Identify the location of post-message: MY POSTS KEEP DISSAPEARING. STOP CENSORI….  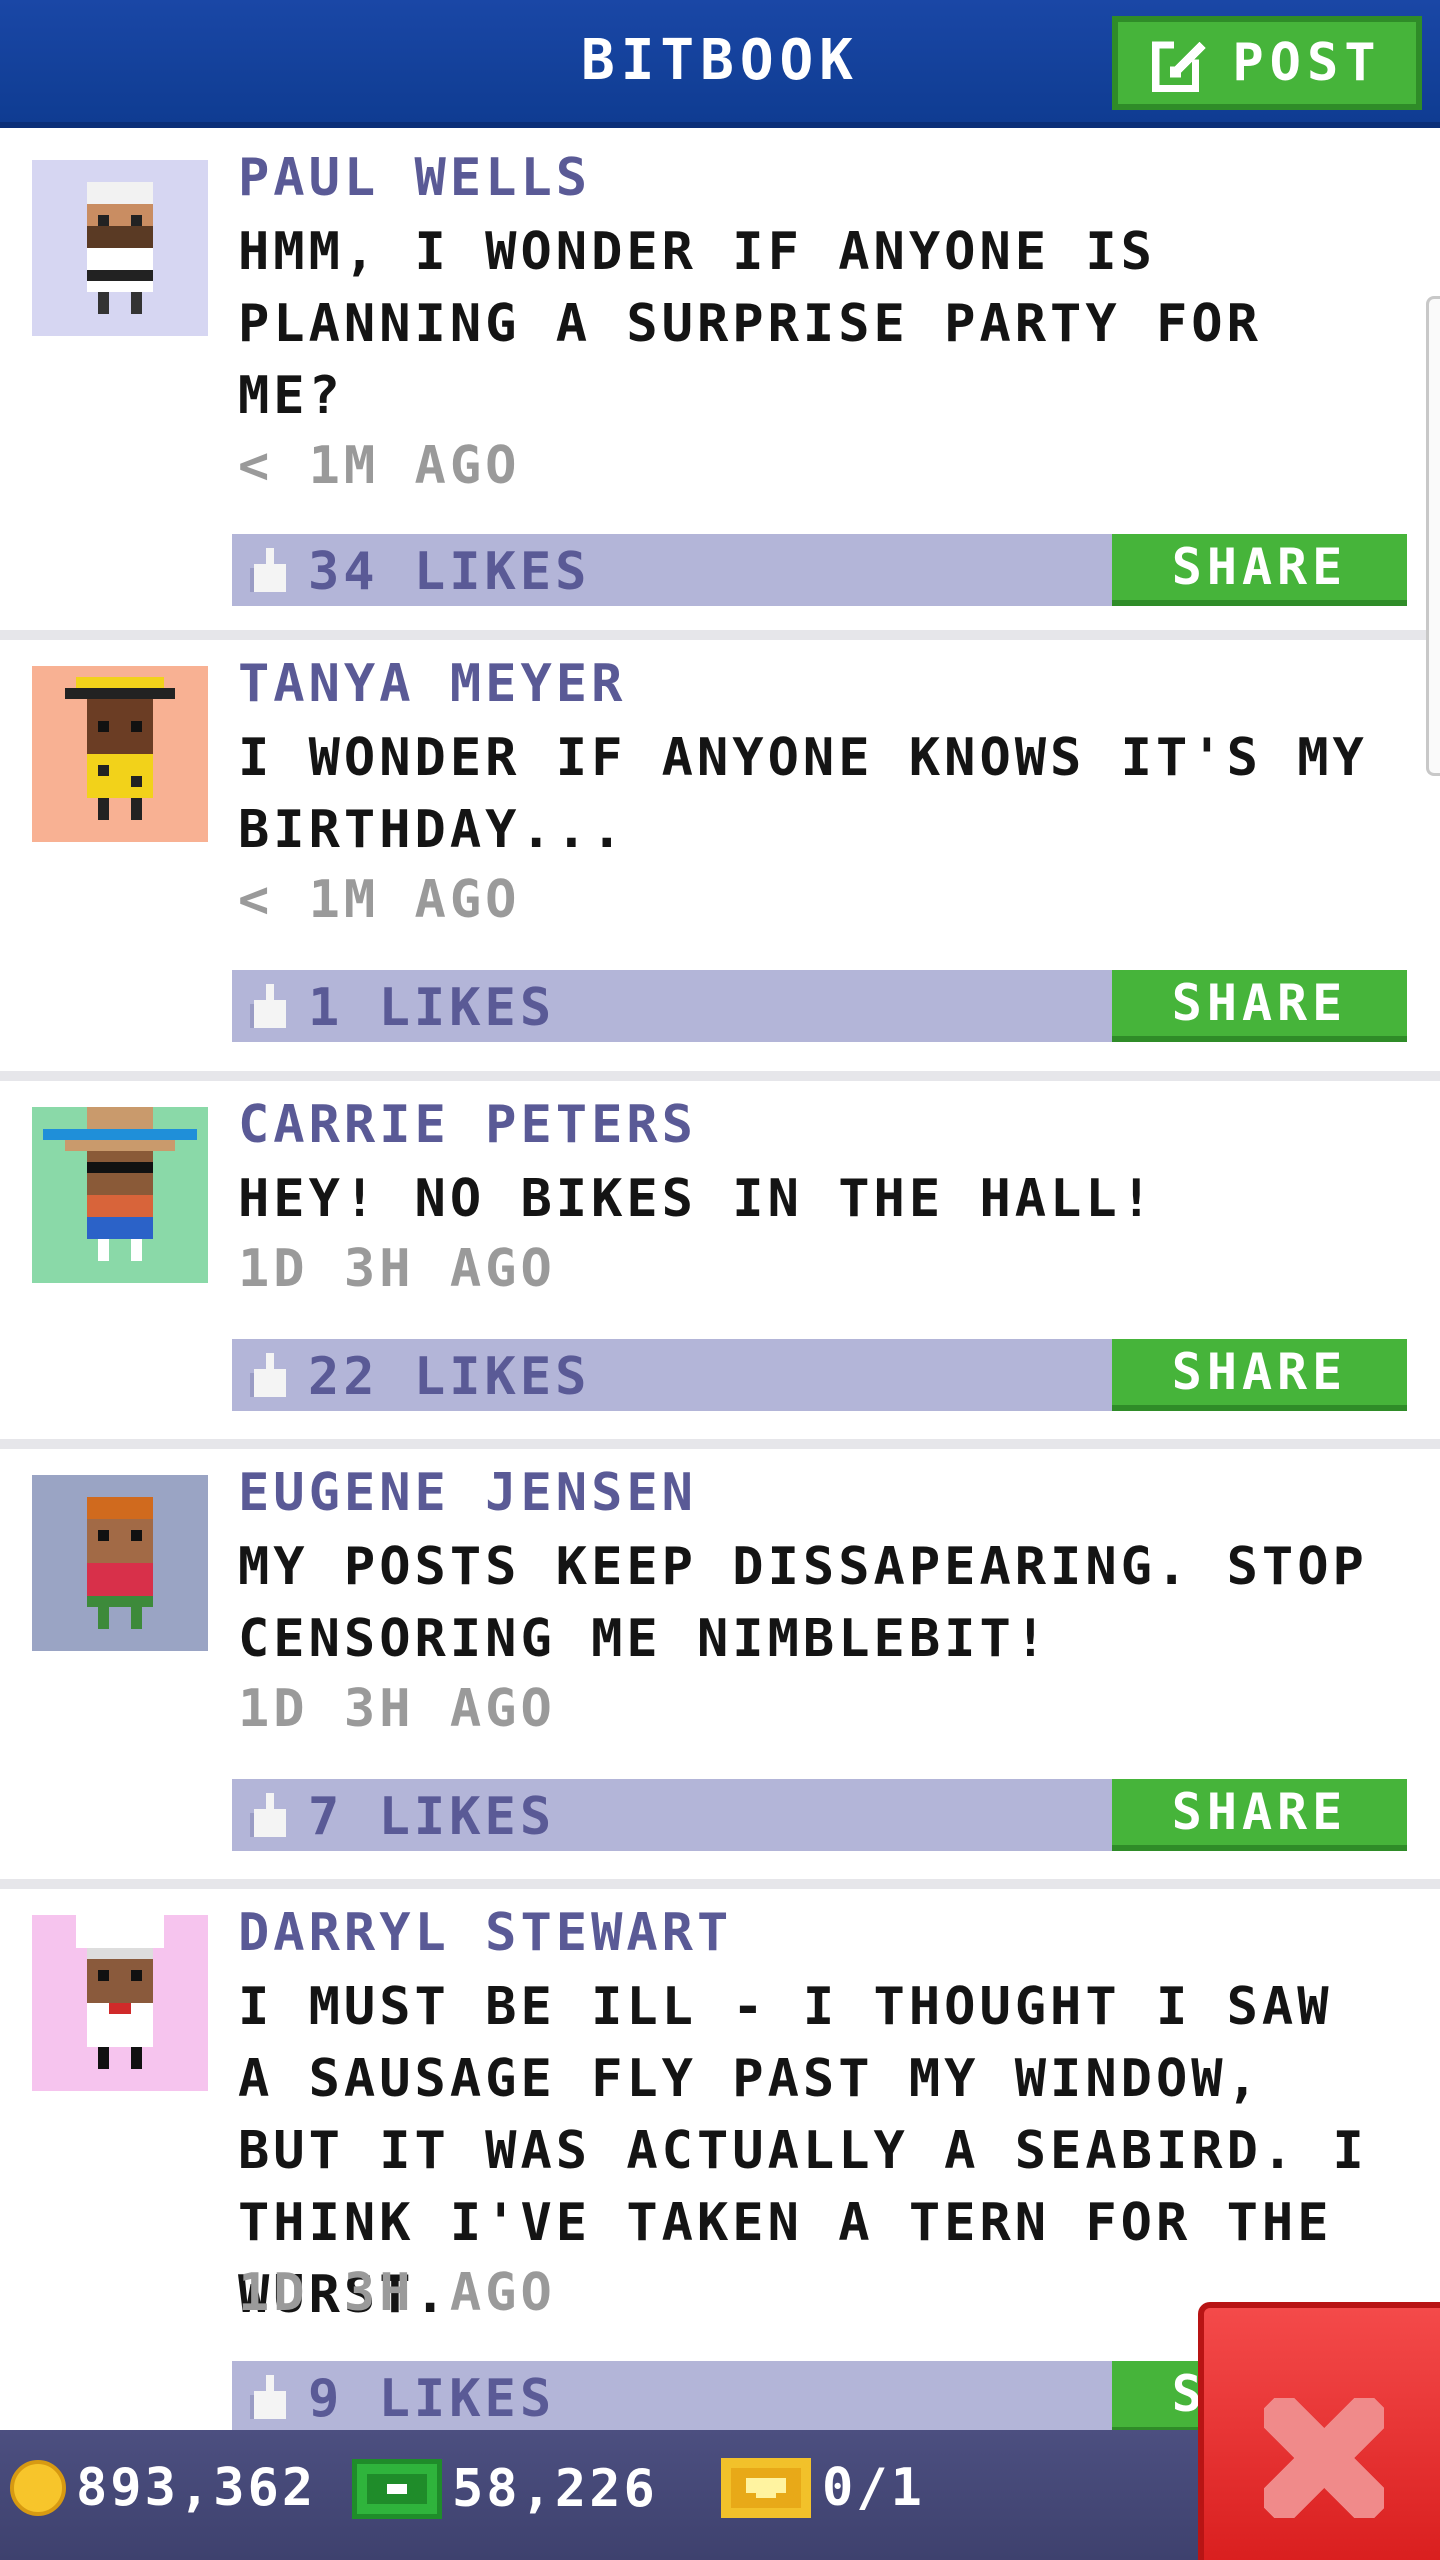
(803, 1603).